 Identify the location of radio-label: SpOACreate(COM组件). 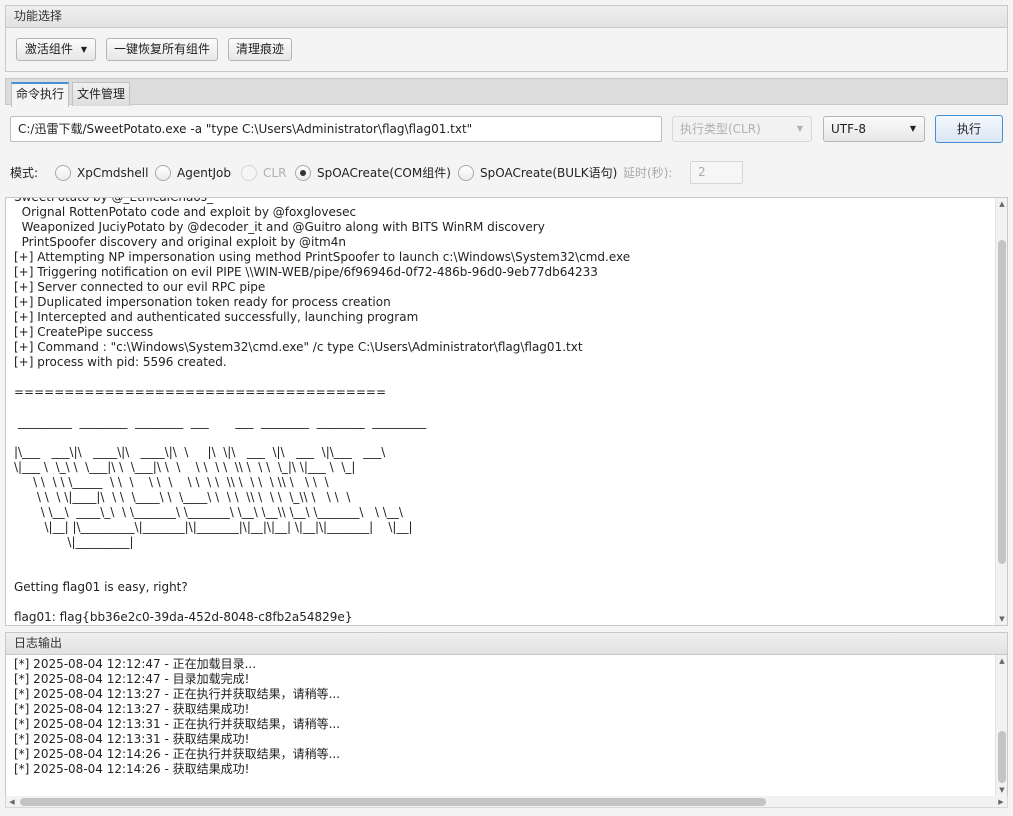
(384, 173).